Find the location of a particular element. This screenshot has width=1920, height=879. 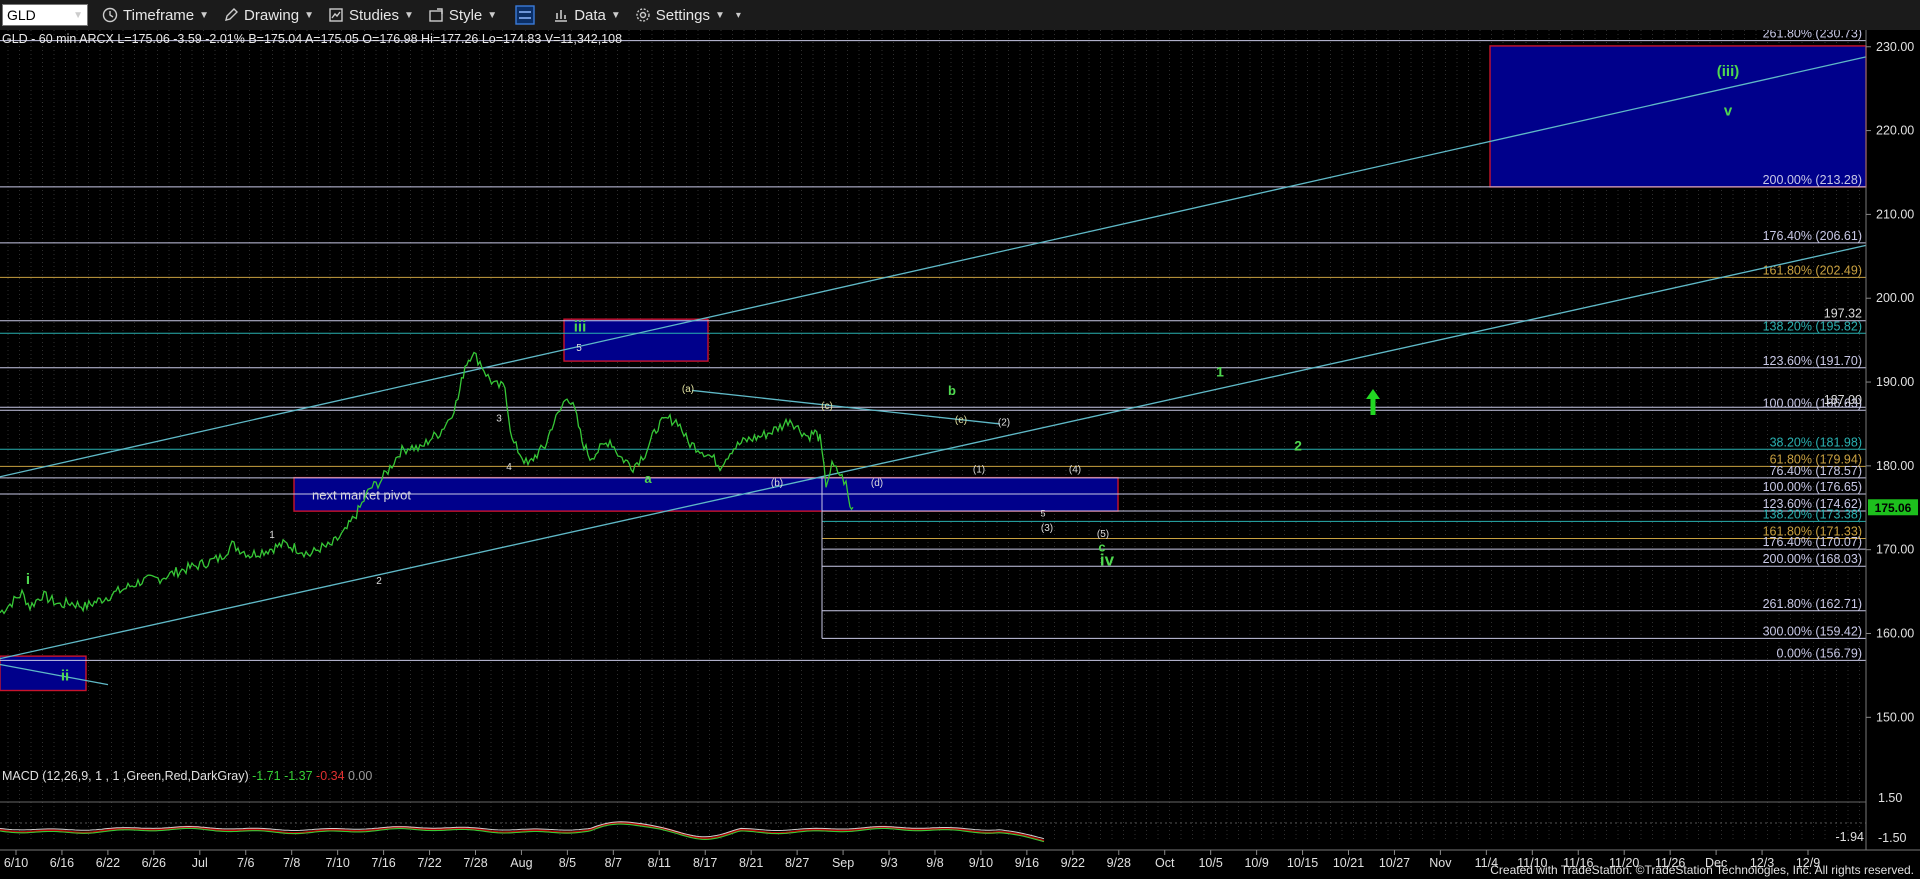

wave-label: (c) is located at coordinates (827, 406).